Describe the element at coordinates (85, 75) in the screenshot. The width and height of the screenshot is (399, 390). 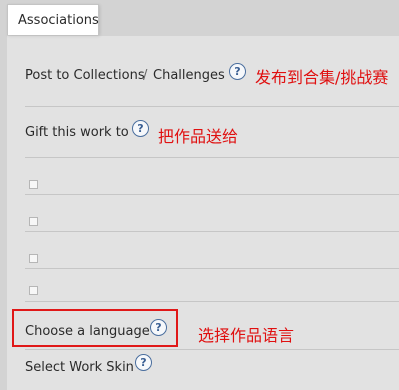
I see `post-to-collections-label: Post to Collections` at that location.